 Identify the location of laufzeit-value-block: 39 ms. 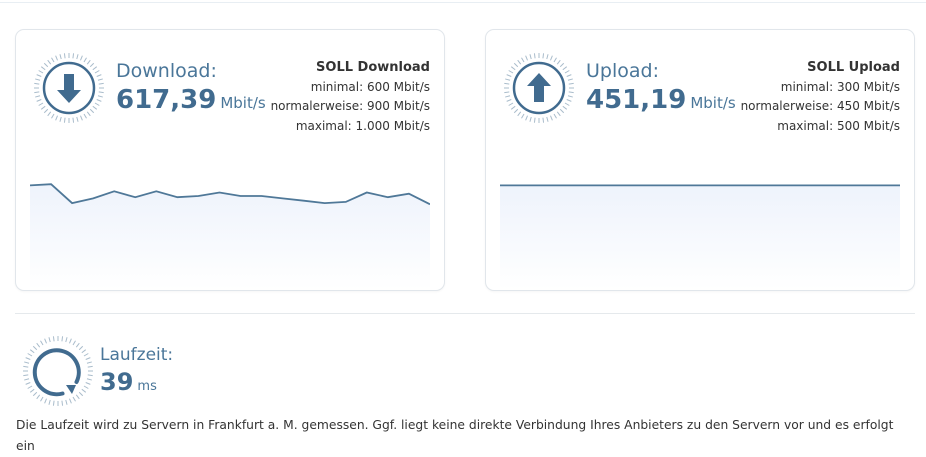
(128, 382).